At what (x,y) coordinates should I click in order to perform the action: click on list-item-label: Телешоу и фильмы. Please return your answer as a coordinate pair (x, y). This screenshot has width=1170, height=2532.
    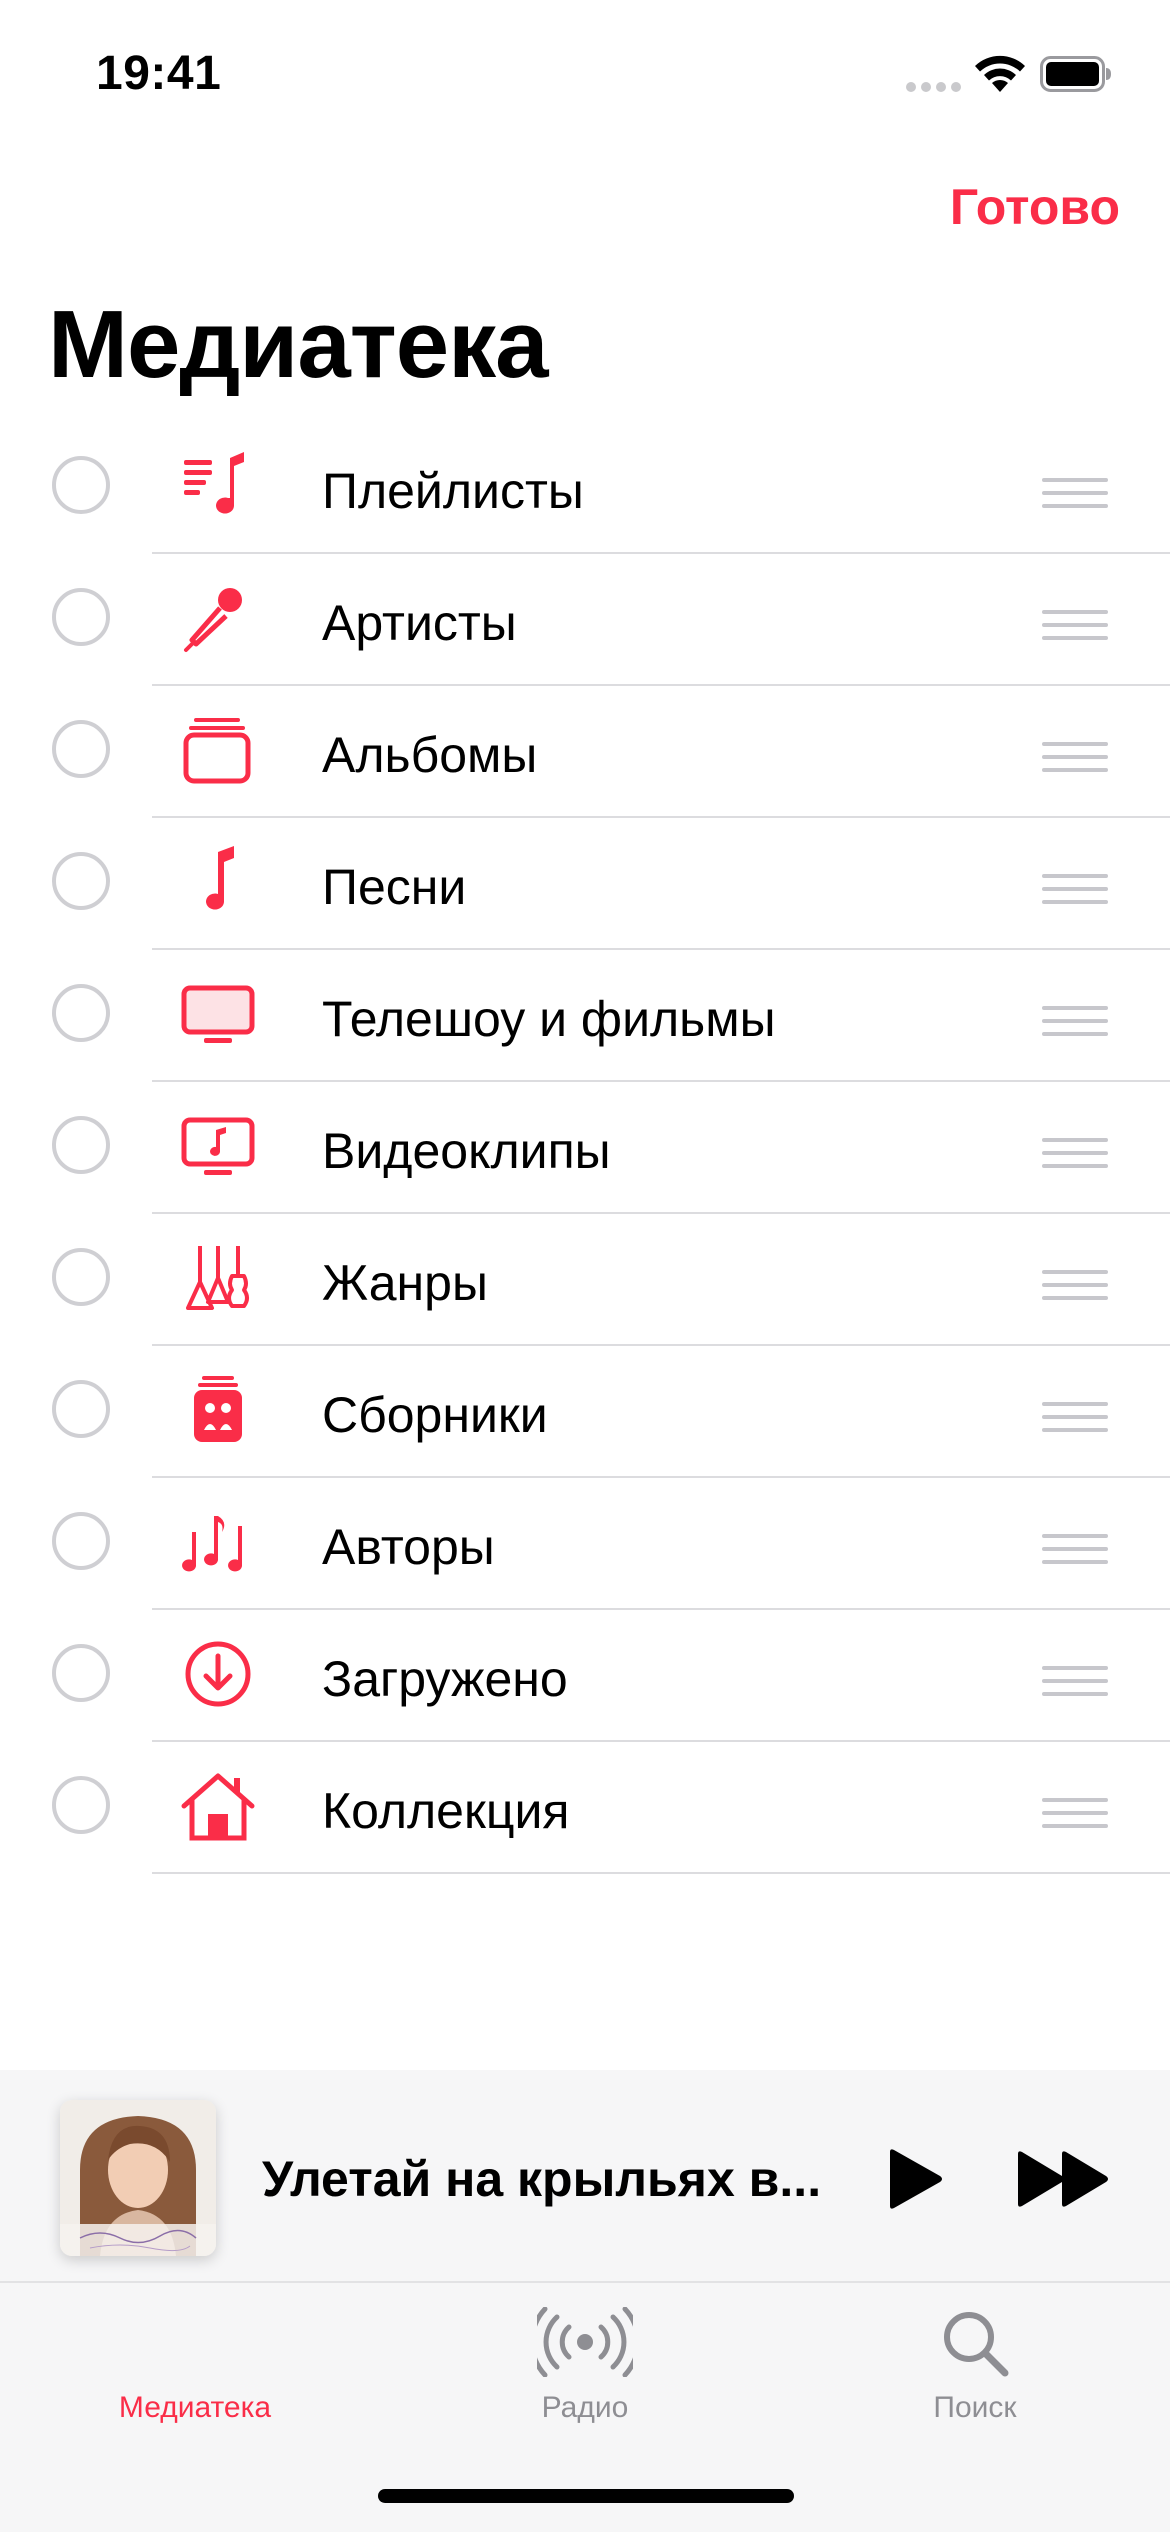
    Looking at the image, I should click on (549, 1019).